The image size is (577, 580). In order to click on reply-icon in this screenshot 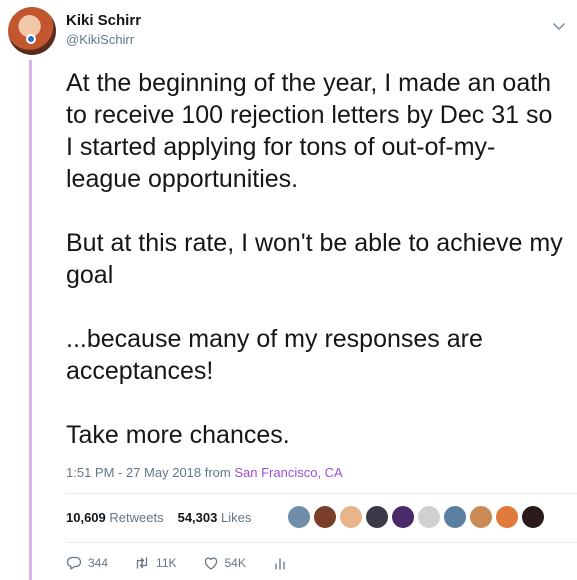, I will do `click(74, 563)`.